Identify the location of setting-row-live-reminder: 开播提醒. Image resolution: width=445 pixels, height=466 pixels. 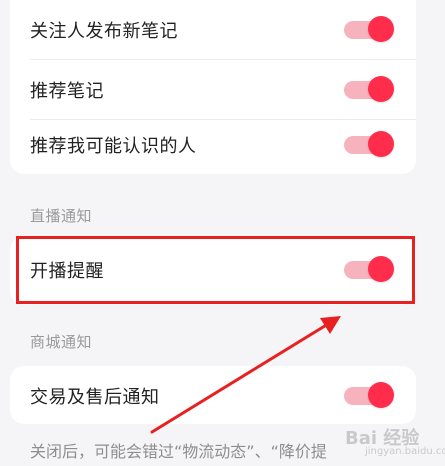
(213, 270).